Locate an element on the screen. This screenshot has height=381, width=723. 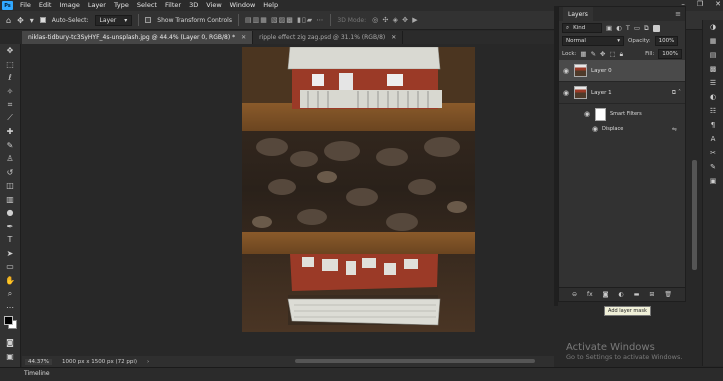
lock-transparency-icon: ▦ is located at coordinates (583, 54).